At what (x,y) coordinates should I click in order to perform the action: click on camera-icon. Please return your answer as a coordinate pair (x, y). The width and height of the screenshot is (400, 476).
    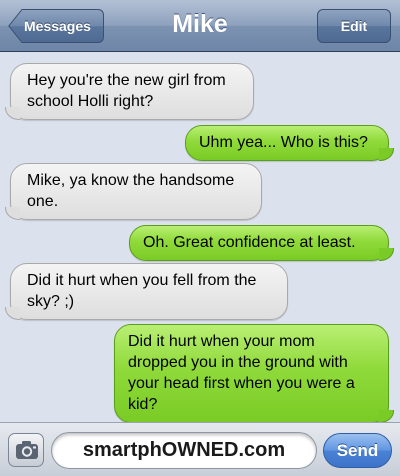
    Looking at the image, I should click on (27, 450).